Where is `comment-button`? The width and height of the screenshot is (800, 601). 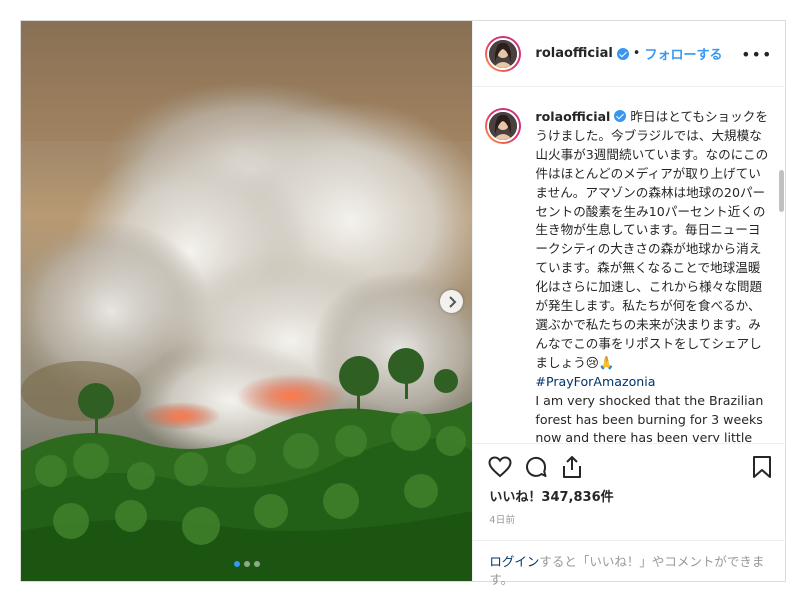
comment-button is located at coordinates (536, 467).